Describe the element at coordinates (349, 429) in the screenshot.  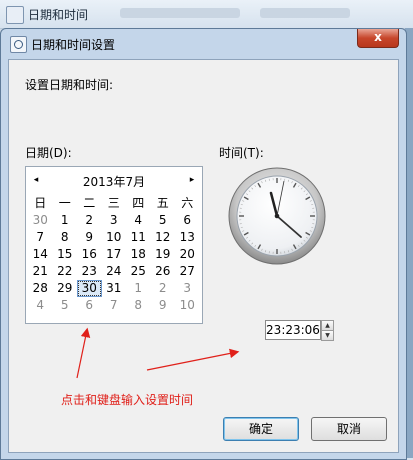
I see `cancel-button: 取消` at that location.